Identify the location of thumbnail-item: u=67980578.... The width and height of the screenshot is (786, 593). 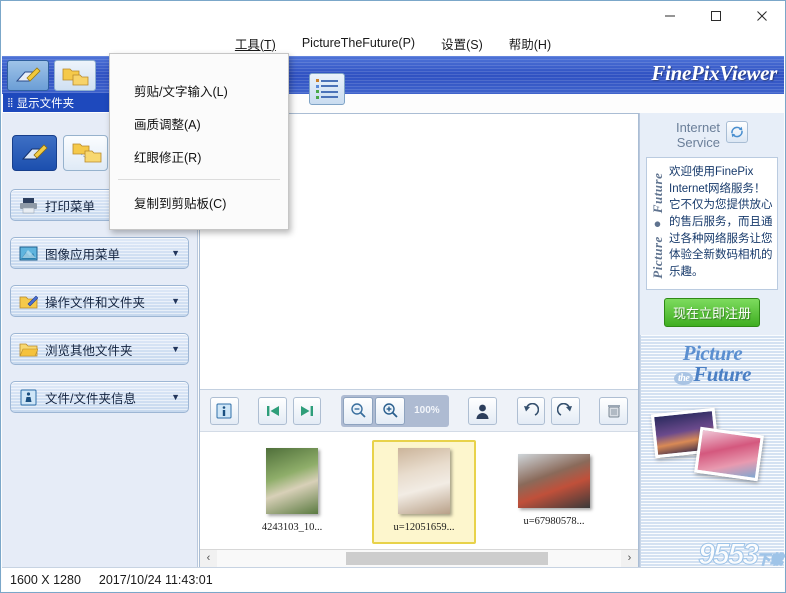
(554, 492).